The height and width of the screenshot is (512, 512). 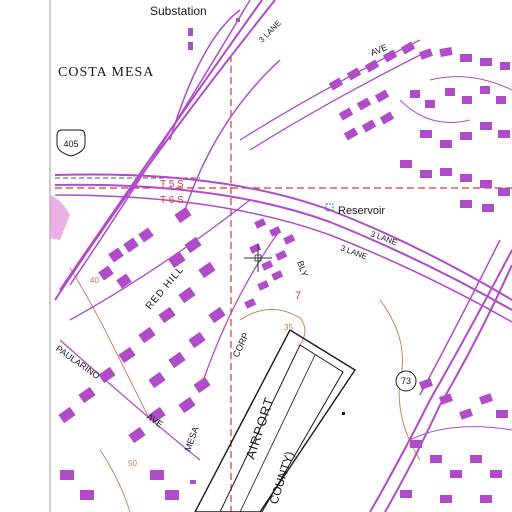 What do you see at coordinates (178, 11) in the screenshot?
I see `label-substation: Substation` at bounding box center [178, 11].